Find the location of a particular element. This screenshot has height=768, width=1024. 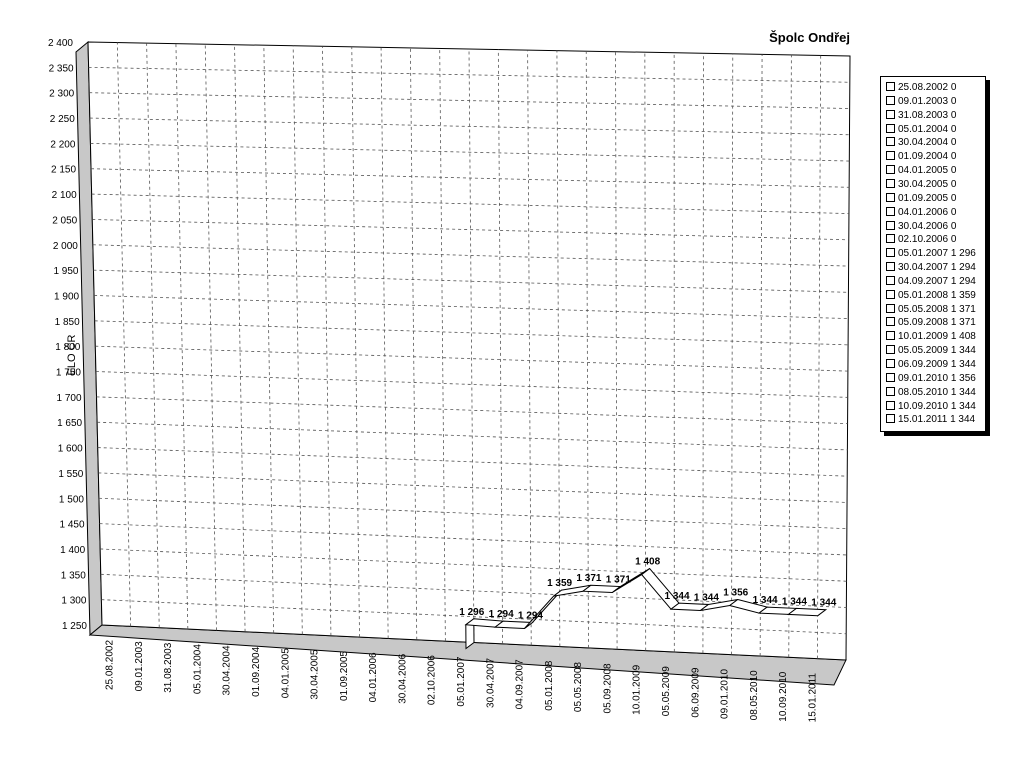

legend-item: 09.01.2003 0 is located at coordinates (921, 101).